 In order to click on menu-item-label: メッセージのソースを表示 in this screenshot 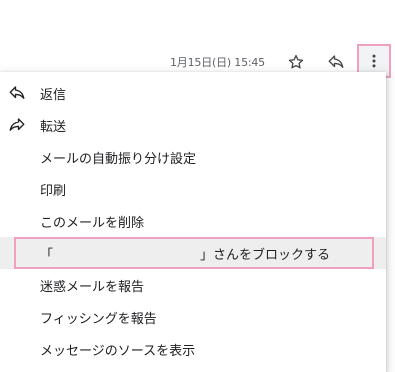, I will do `click(118, 351)`.